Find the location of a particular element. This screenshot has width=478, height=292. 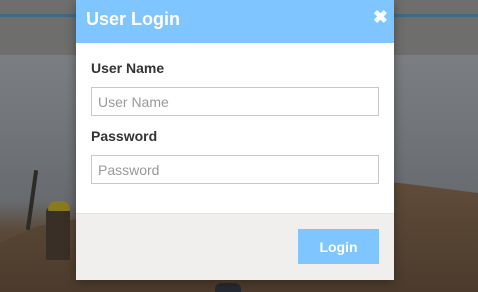

username-label: User Name is located at coordinates (128, 68).